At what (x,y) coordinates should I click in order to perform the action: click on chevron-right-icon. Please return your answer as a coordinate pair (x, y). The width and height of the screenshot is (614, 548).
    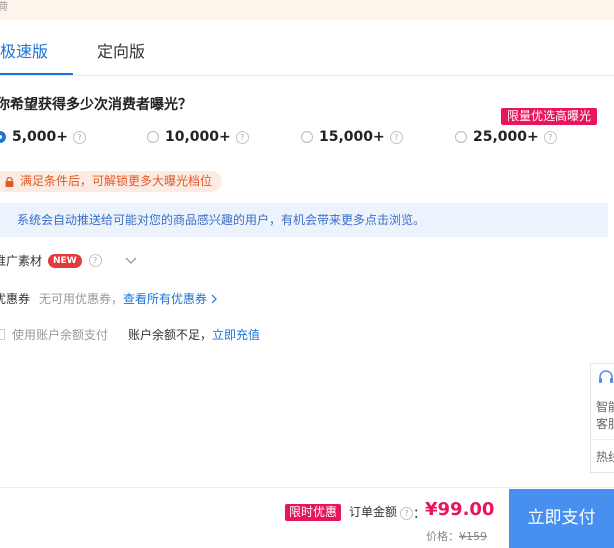
    Looking at the image, I should click on (214, 299).